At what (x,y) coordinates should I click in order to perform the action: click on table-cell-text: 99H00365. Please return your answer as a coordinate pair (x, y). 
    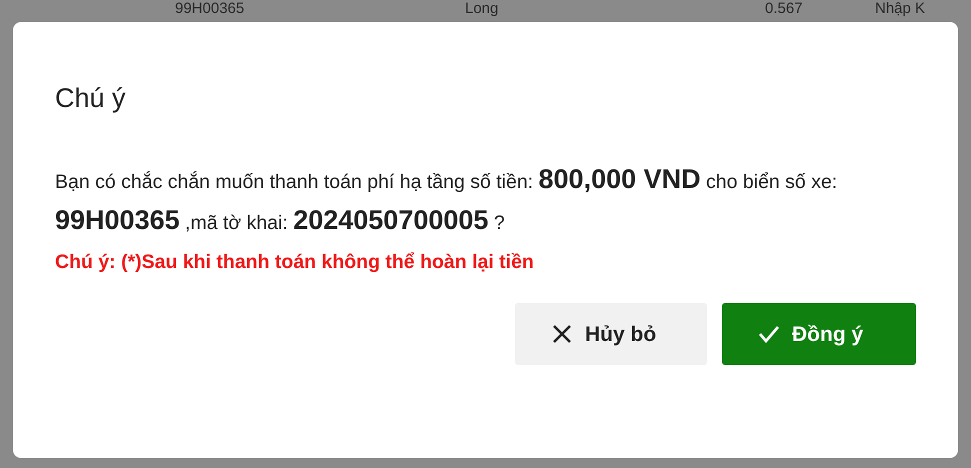
    Looking at the image, I should click on (210, 9).